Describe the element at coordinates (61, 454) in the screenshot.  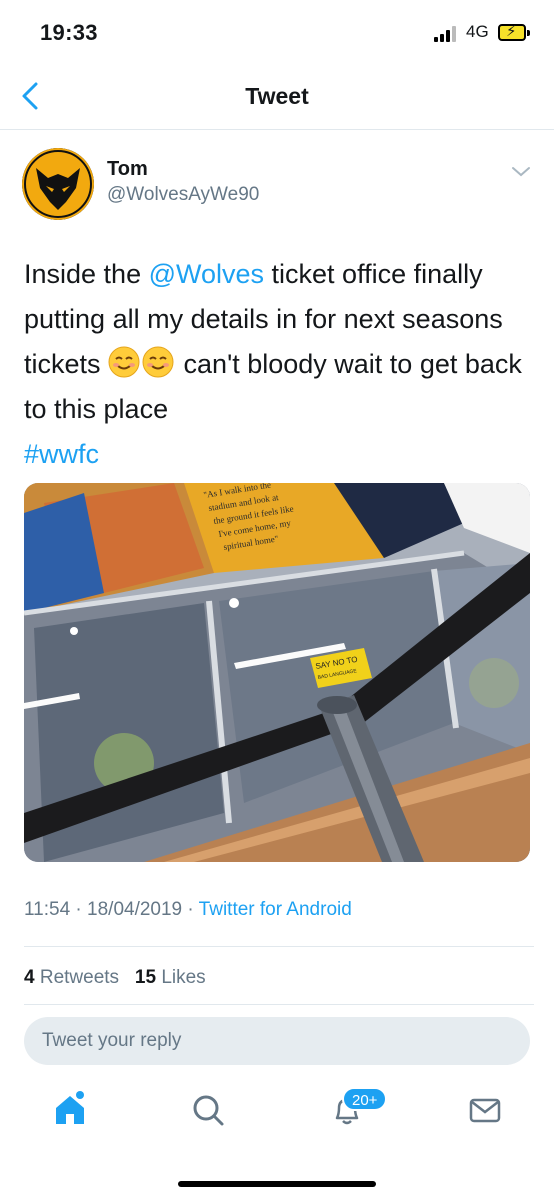
I see `hashtag-link: #wwfc` at that location.